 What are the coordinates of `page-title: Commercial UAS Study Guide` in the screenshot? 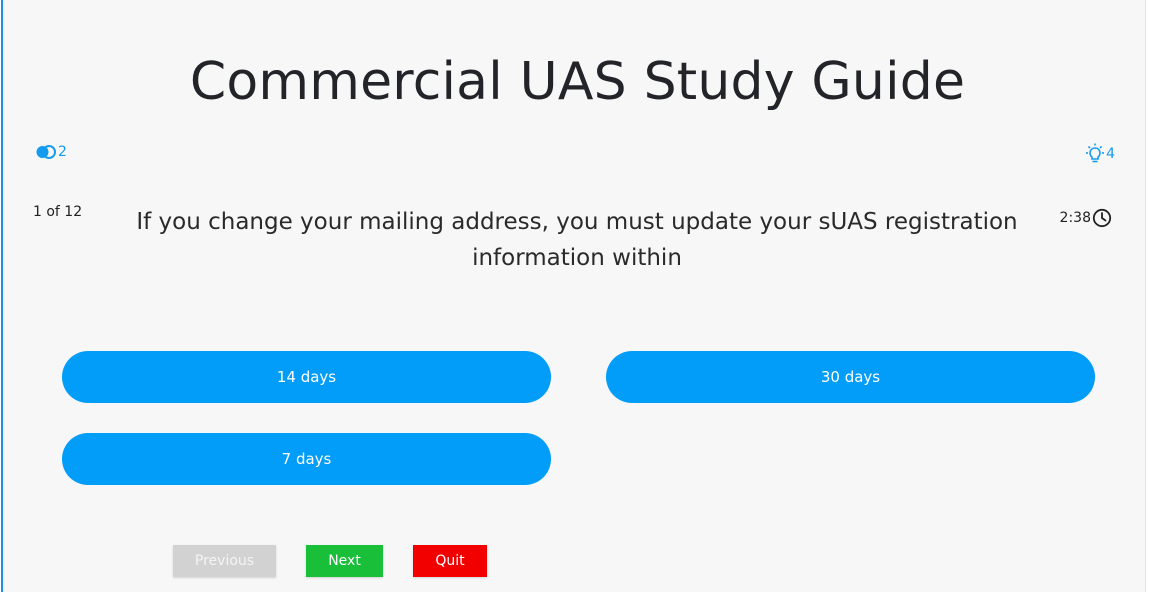 It's located at (577, 82).